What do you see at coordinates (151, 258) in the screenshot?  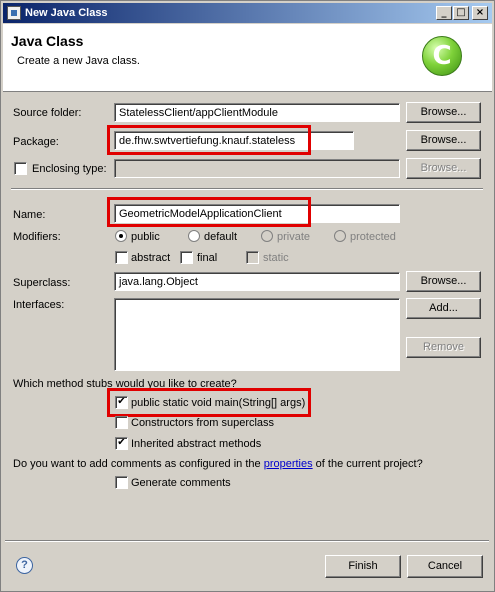 I see `abstract-label: abstract` at bounding box center [151, 258].